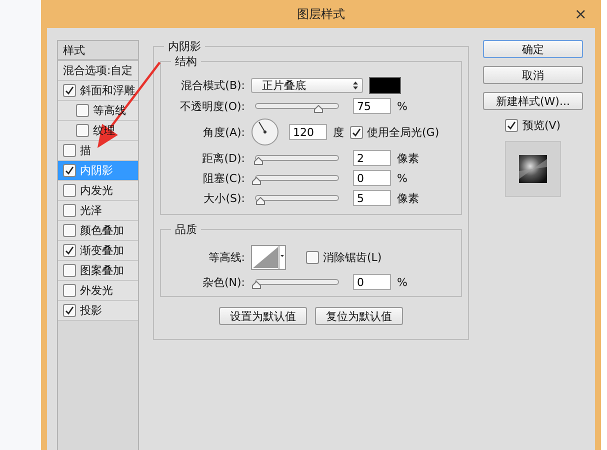 The width and height of the screenshot is (607, 450). I want to click on blend-mode-label: 混合模式(B):, so click(212, 85).